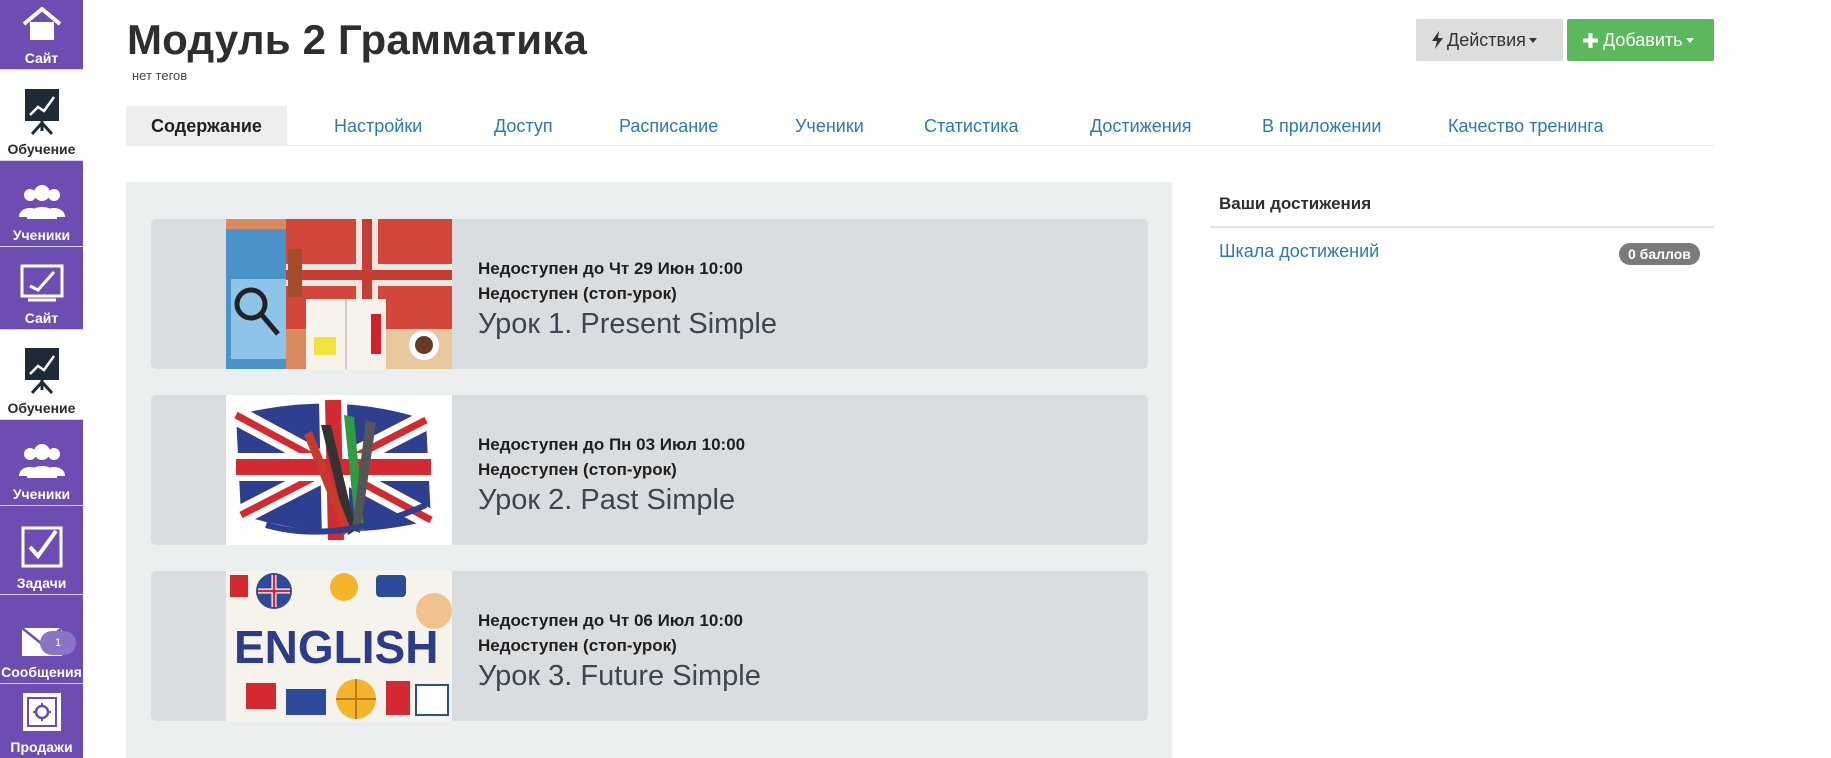  I want to click on sidebar-item-label: Сообщения, so click(41, 672).